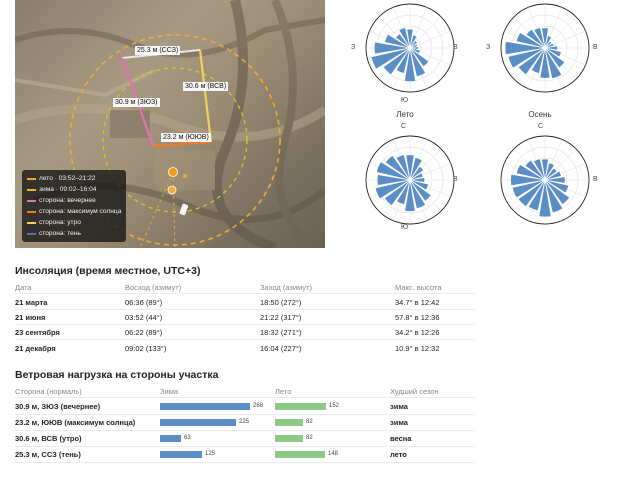  What do you see at coordinates (206, 86) in the screenshot?
I see `dimension-label-east: 30.6 м (ВСВ)` at bounding box center [206, 86].